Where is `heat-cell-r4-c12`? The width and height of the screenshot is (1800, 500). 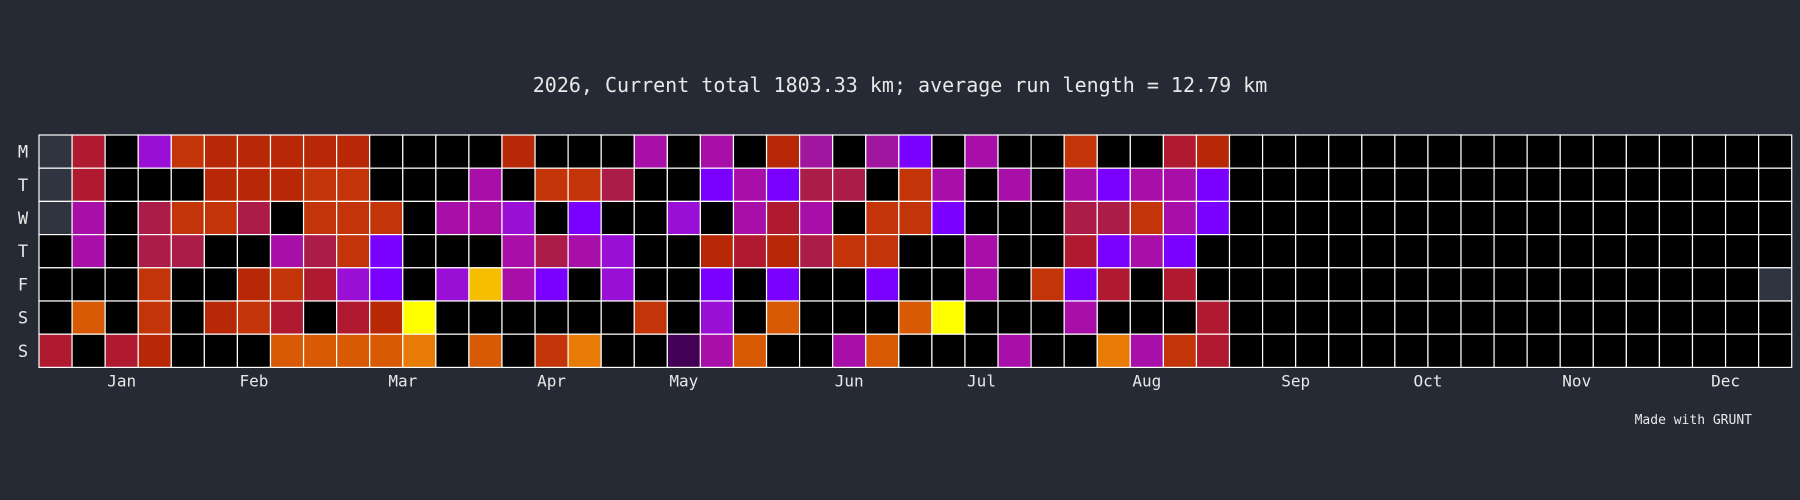 heat-cell-r4-c12 is located at coordinates (452, 284).